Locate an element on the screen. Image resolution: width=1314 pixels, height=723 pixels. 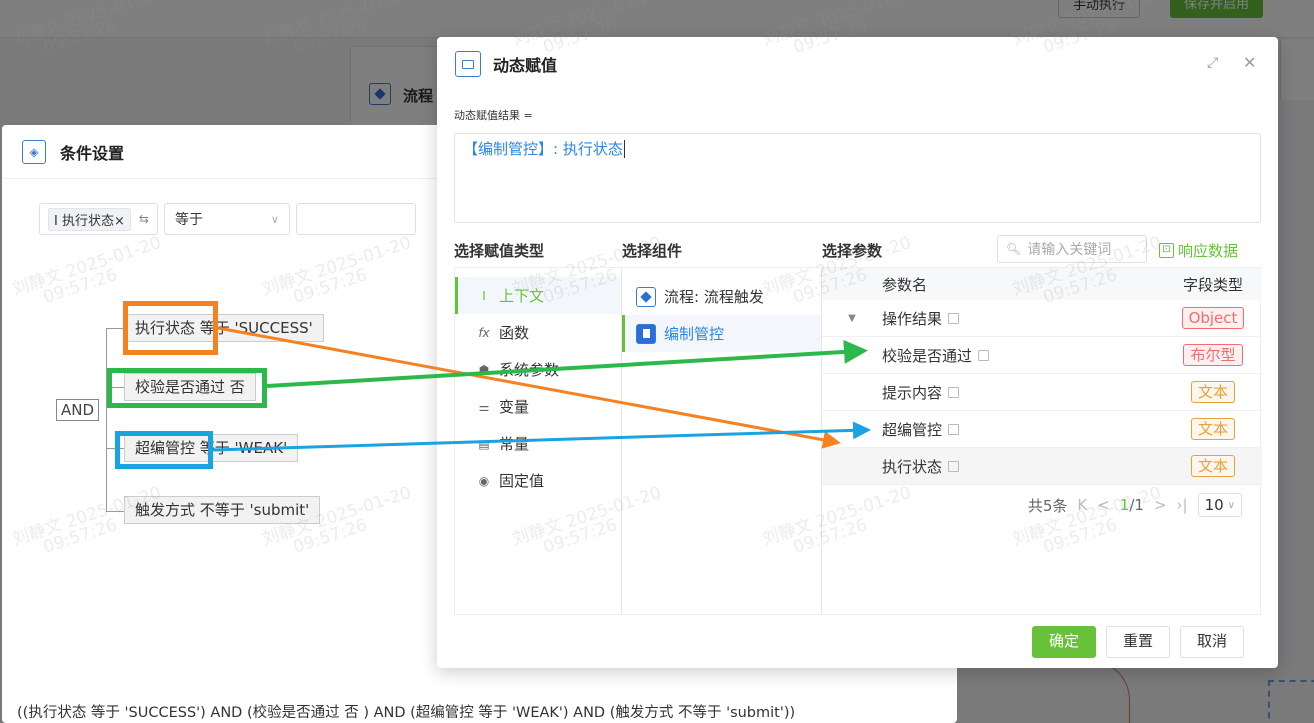
field-chip-label: 执行状态 is located at coordinates (87, 221).